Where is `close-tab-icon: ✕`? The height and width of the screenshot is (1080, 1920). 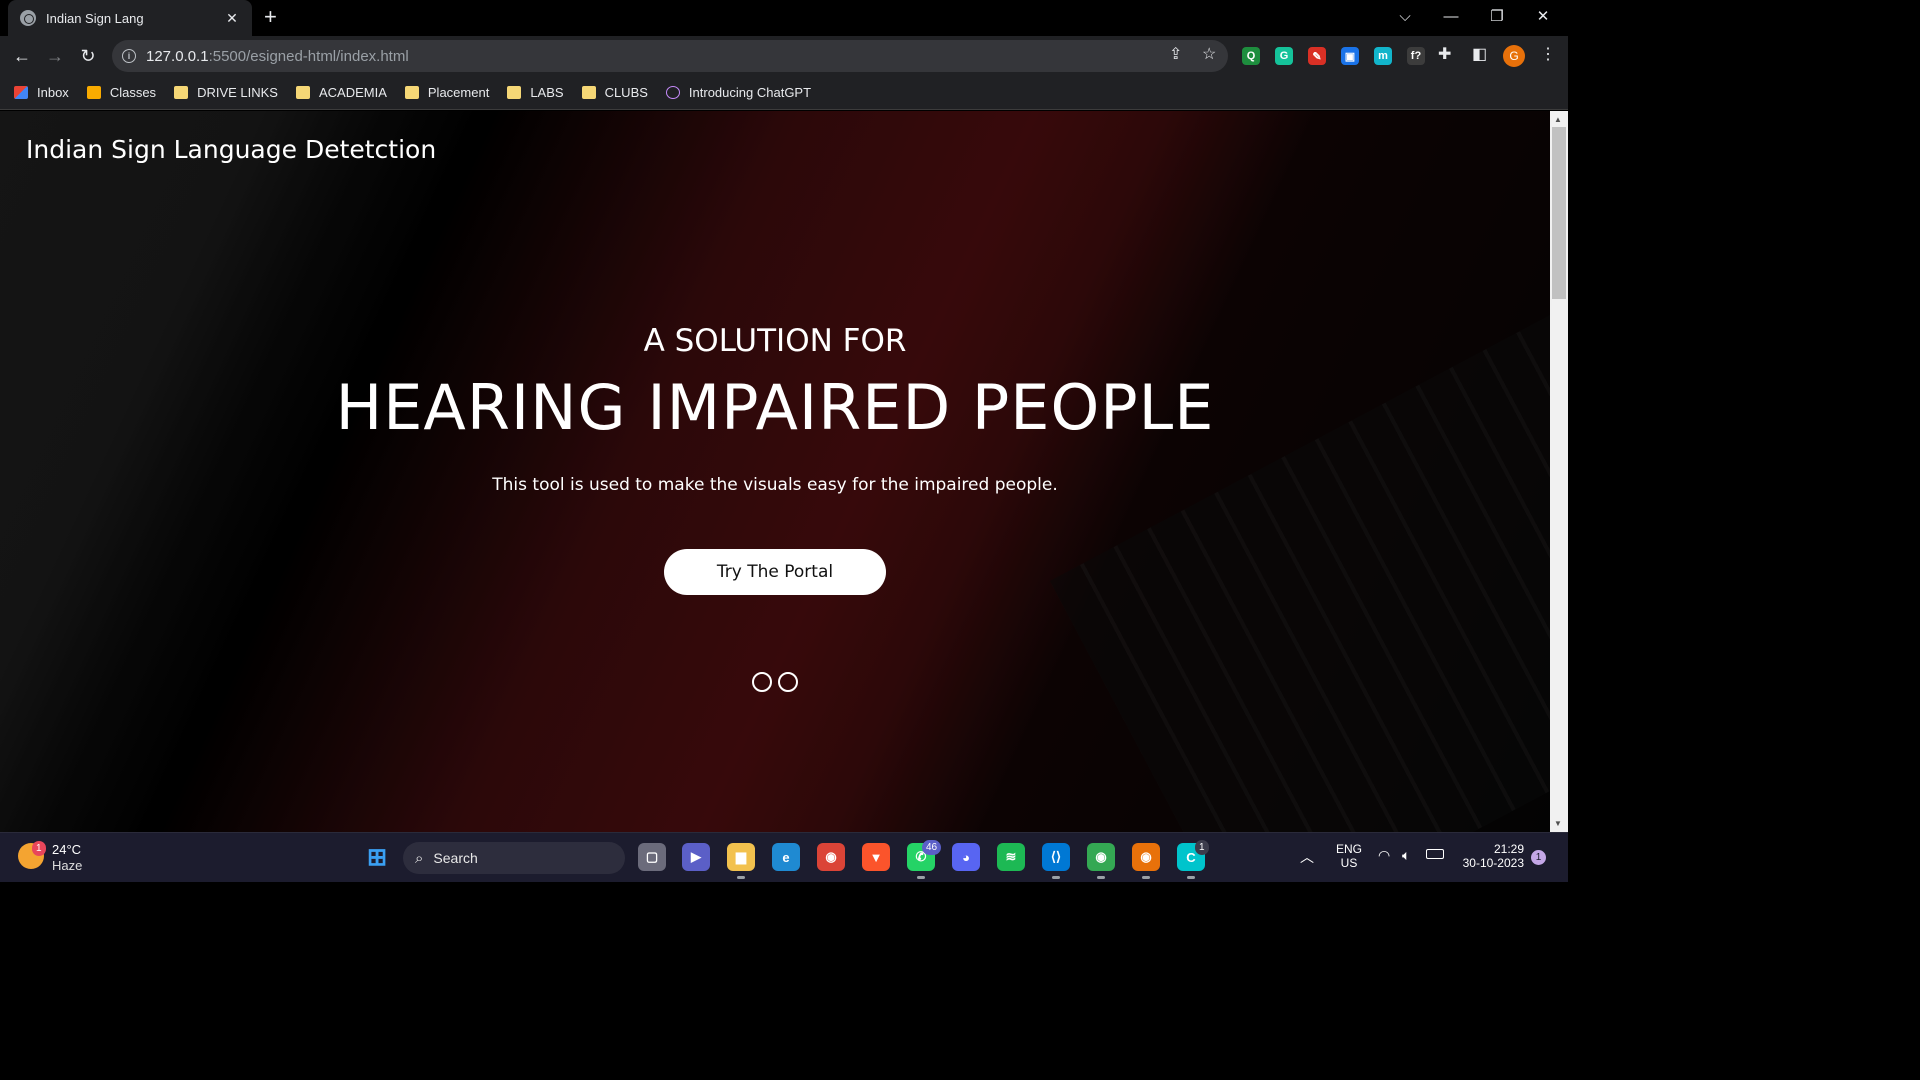 close-tab-icon: ✕ is located at coordinates (232, 18).